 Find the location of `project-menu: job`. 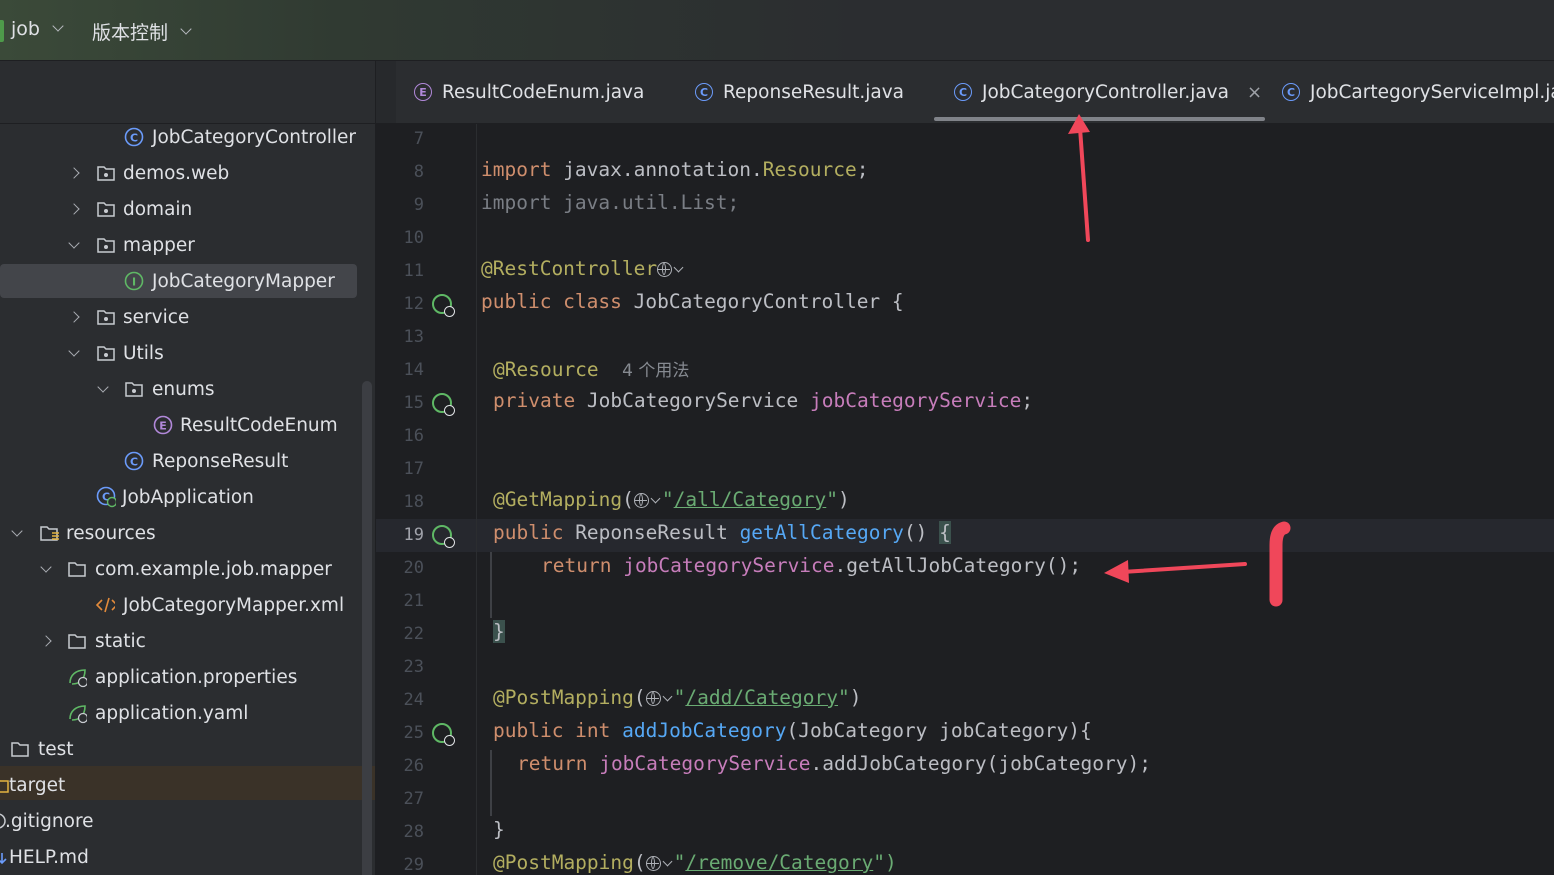

project-menu: job is located at coordinates (37, 29).